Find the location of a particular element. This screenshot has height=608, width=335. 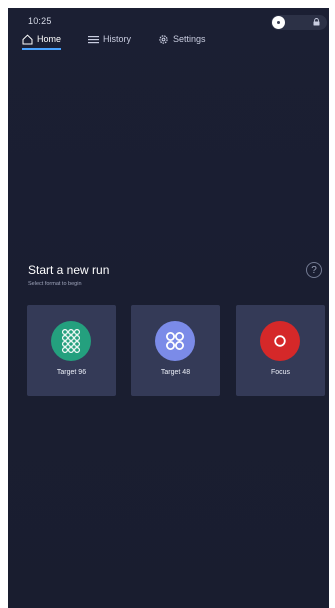

help-button: ? is located at coordinates (314, 270).